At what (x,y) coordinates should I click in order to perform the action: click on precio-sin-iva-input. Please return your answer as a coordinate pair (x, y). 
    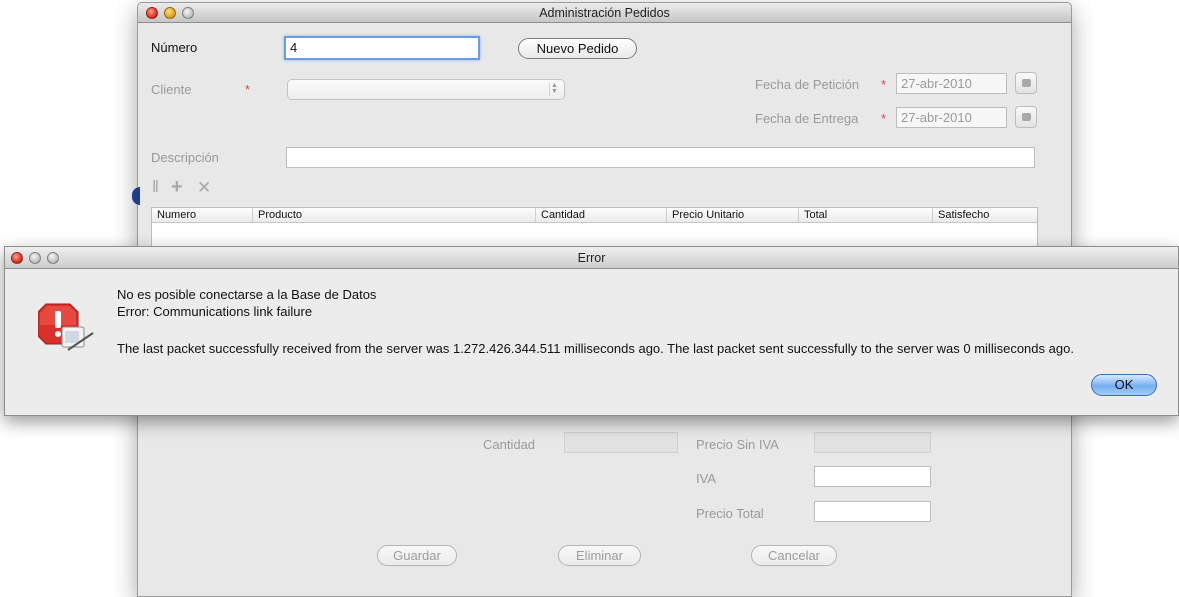
    Looking at the image, I should click on (872, 442).